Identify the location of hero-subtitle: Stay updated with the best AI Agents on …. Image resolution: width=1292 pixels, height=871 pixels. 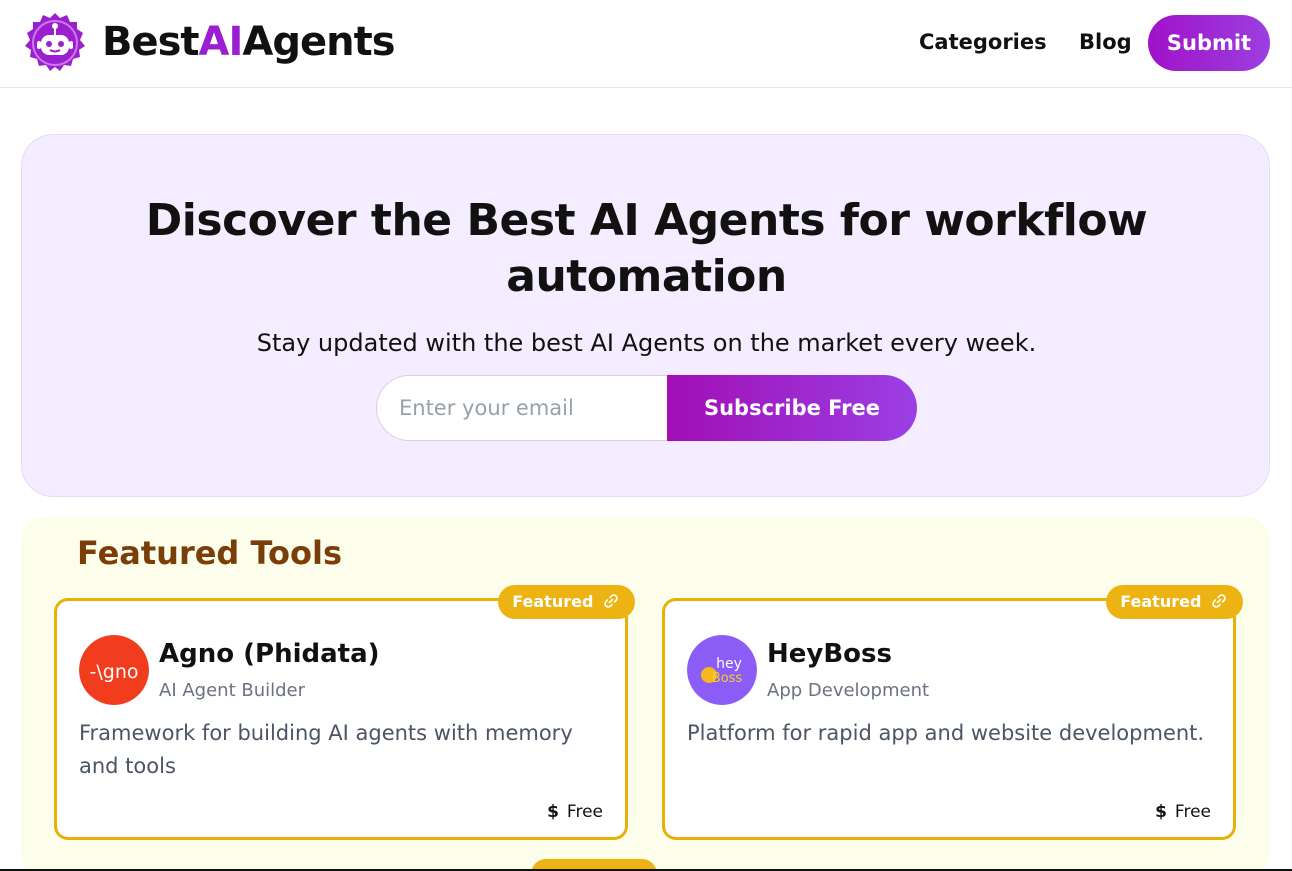
(646, 343).